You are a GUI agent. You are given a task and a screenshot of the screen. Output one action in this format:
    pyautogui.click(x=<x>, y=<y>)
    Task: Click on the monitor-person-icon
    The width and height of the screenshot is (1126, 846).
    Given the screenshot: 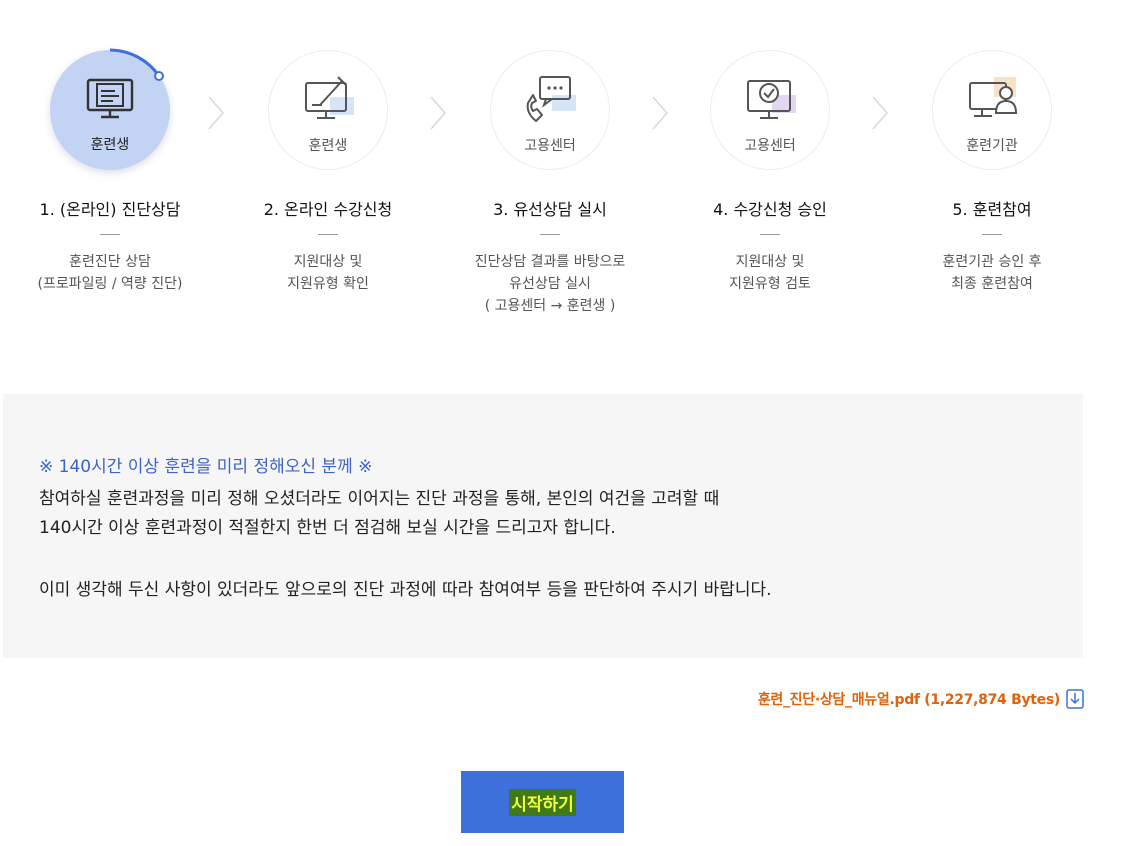 What is the action you would take?
    pyautogui.click(x=993, y=97)
    